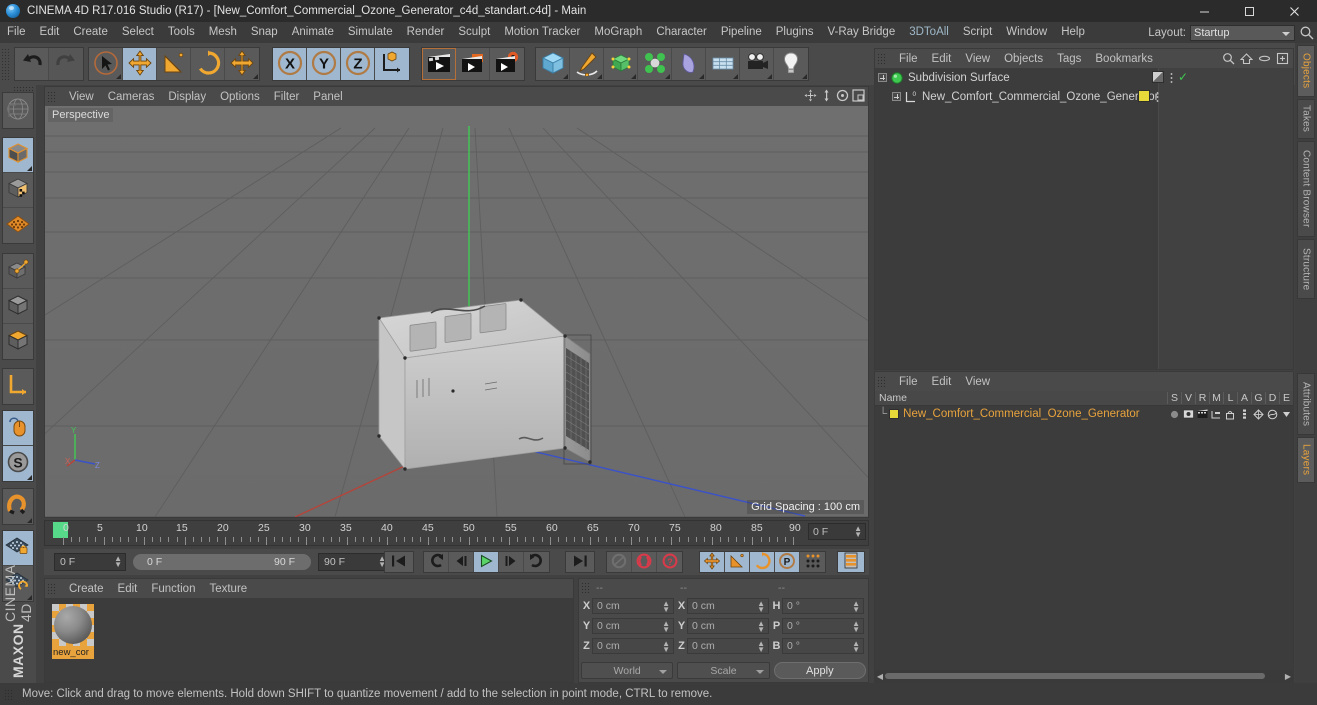 The image size is (1317, 705). Describe the element at coordinates (791, 64) in the screenshot. I see `add-light-button` at that location.